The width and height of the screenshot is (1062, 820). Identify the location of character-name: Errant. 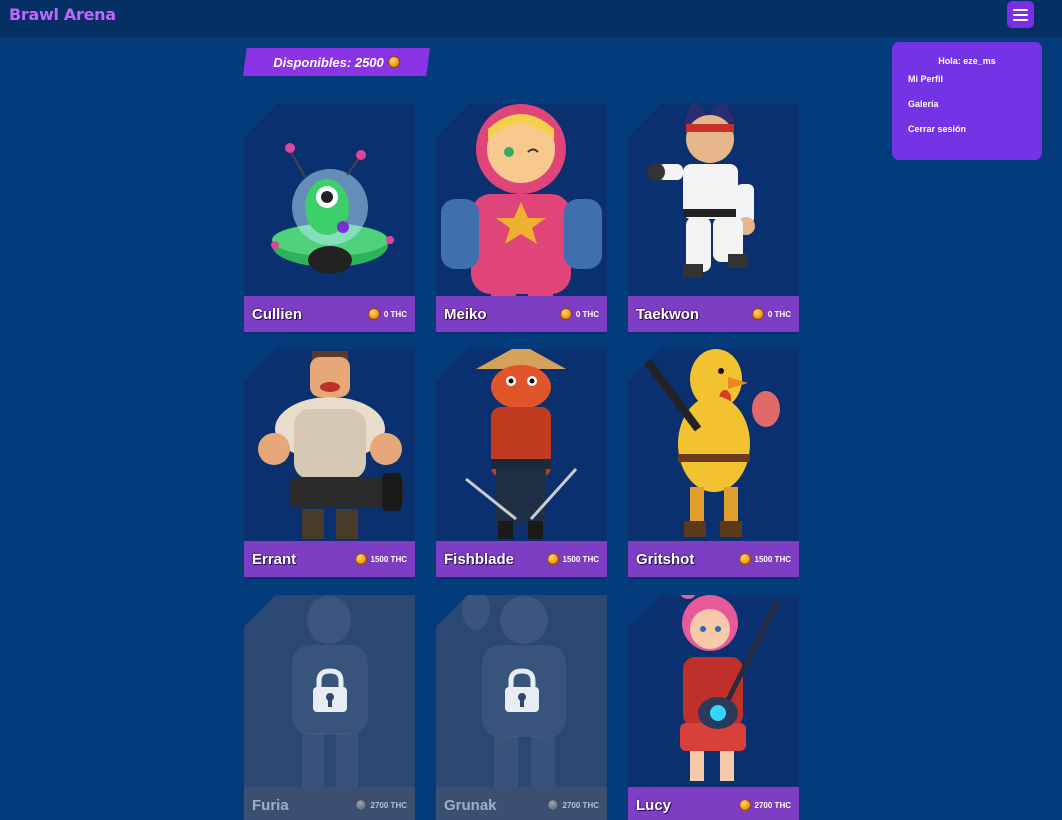
(274, 559).